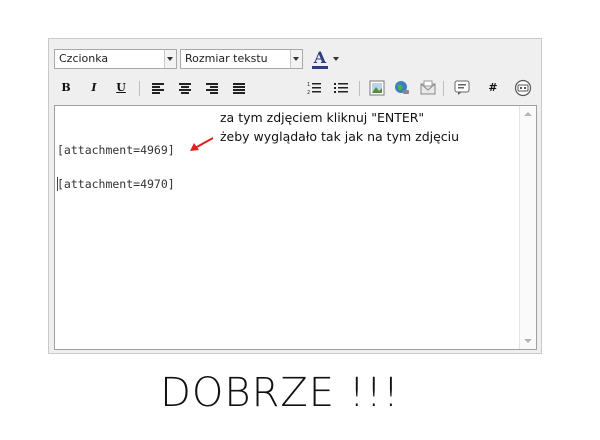 The image size is (600, 440). Describe the element at coordinates (341, 88) in the screenshot. I see `bullet-list-icon` at that location.